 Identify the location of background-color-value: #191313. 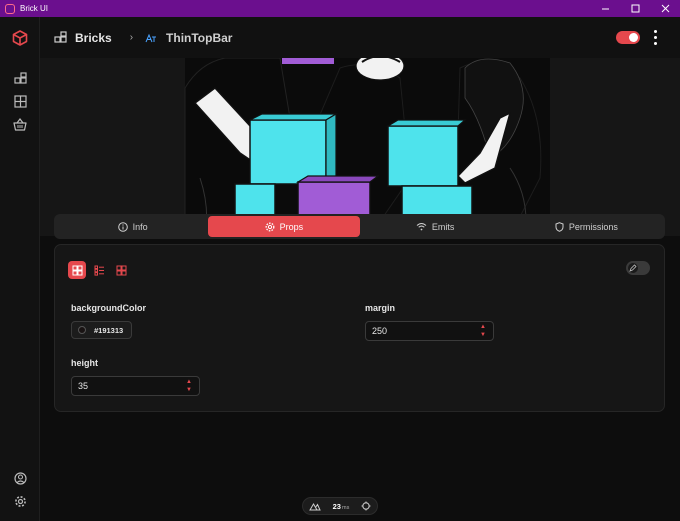
(109, 330).